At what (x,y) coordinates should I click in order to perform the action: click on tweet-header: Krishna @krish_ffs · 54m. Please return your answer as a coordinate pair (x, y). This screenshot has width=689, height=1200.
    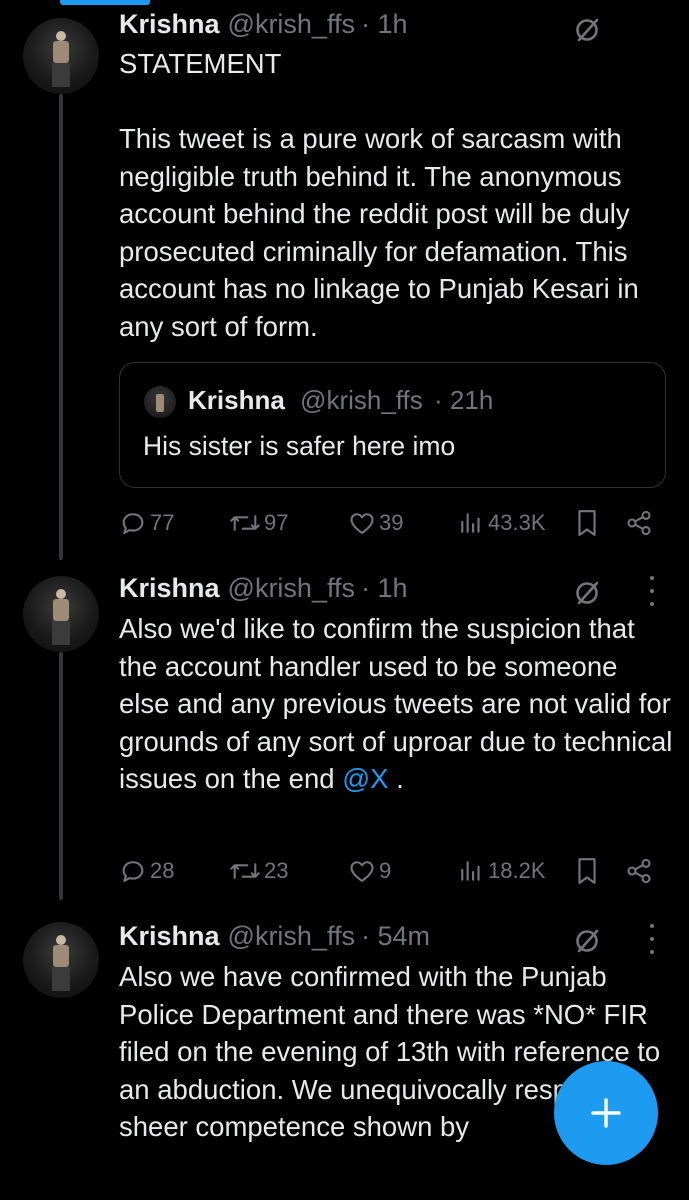
    Looking at the image, I should click on (274, 936).